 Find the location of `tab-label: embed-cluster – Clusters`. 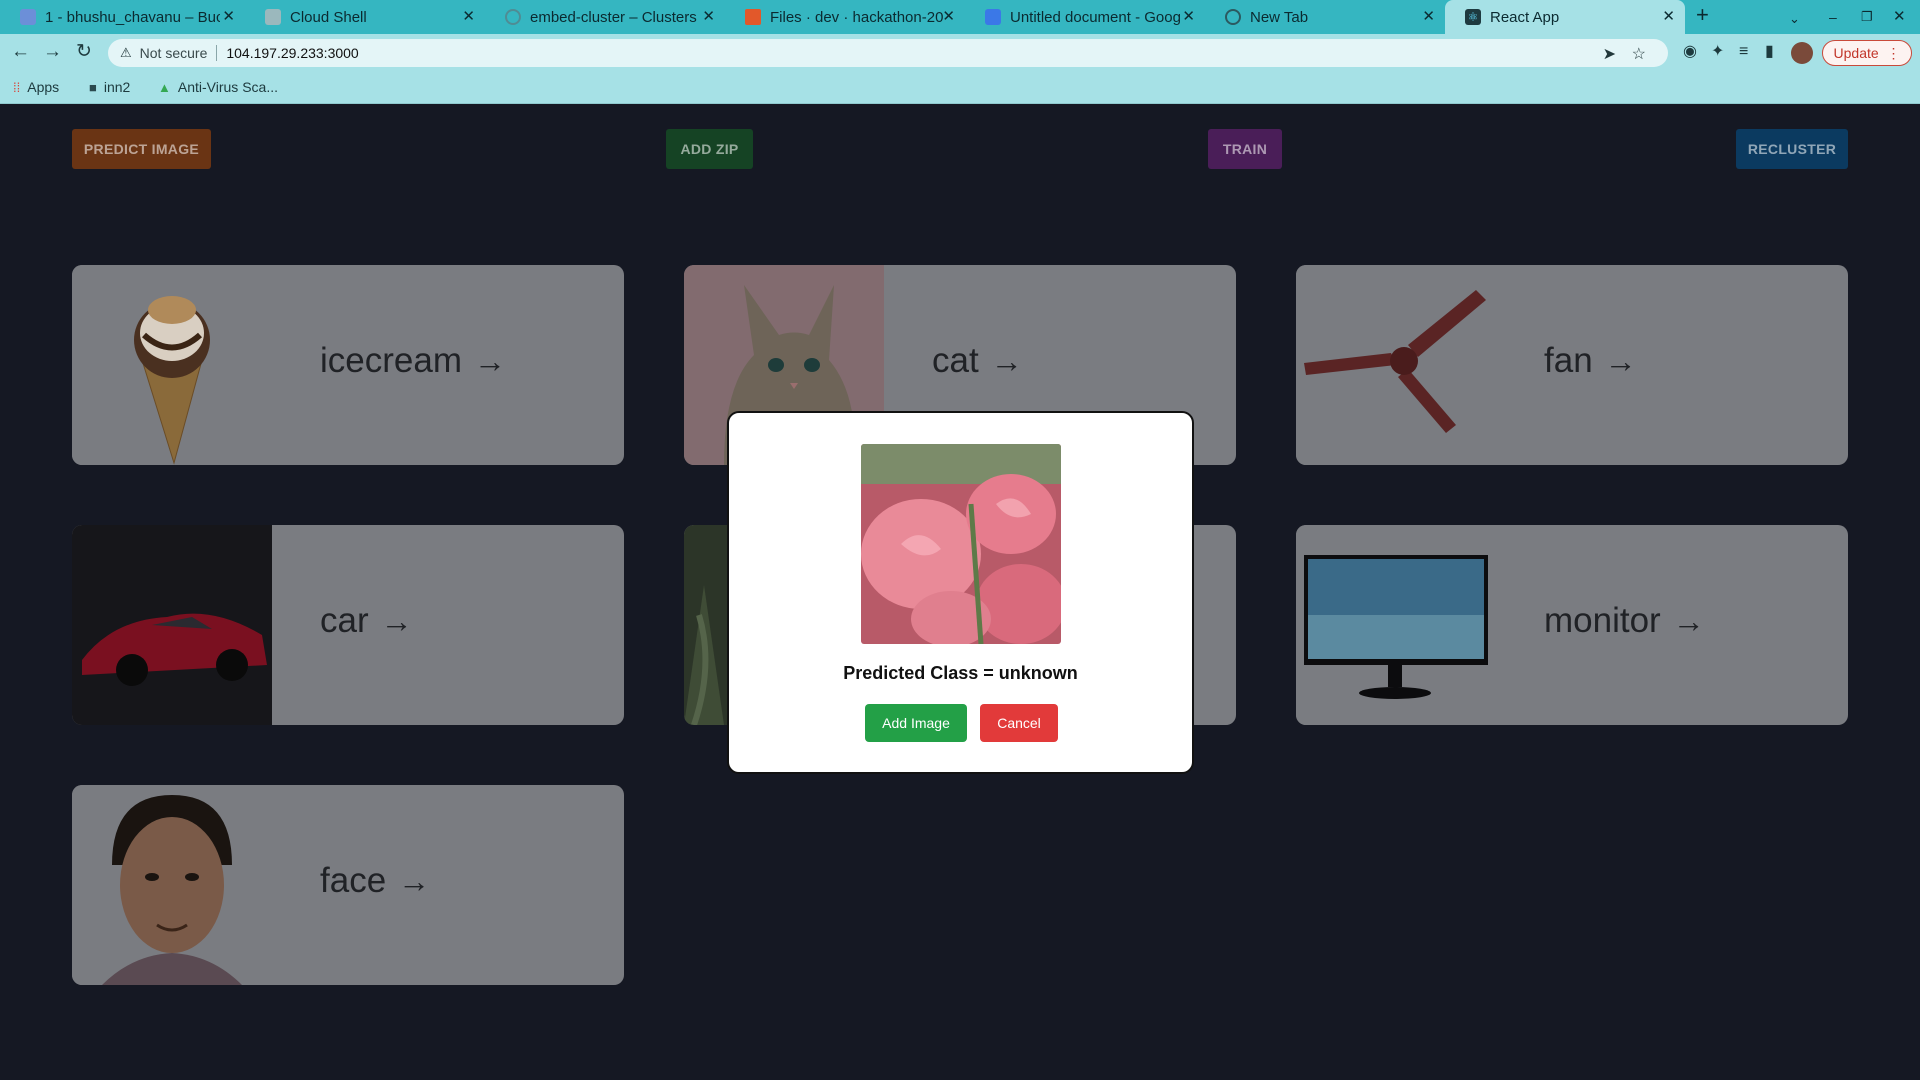

tab-label: embed-cluster – Clusters is located at coordinates (613, 17).